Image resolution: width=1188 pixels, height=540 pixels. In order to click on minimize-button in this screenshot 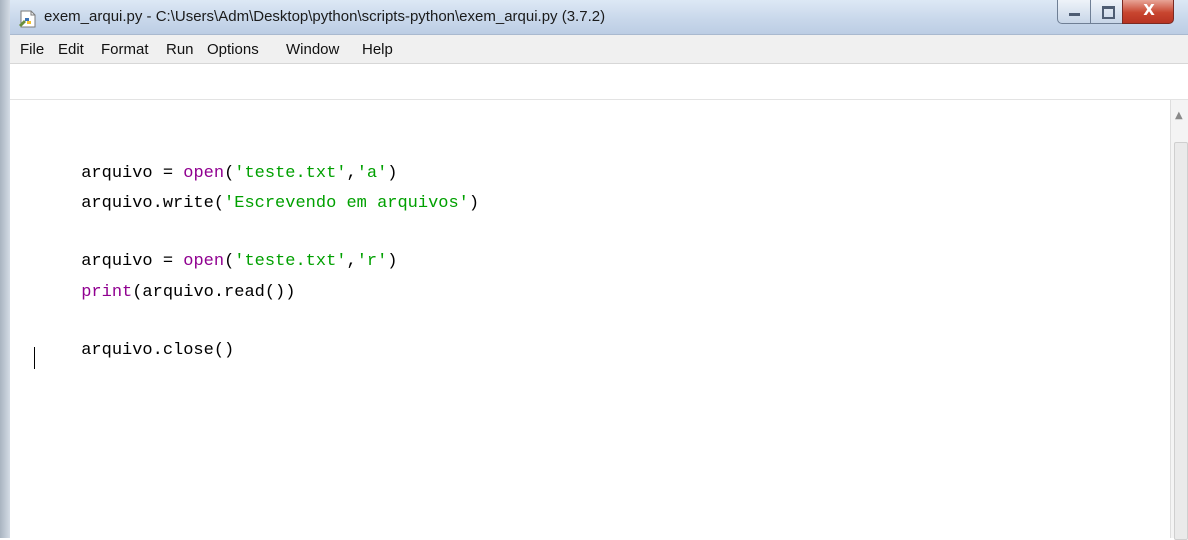, I will do `click(1074, 12)`.